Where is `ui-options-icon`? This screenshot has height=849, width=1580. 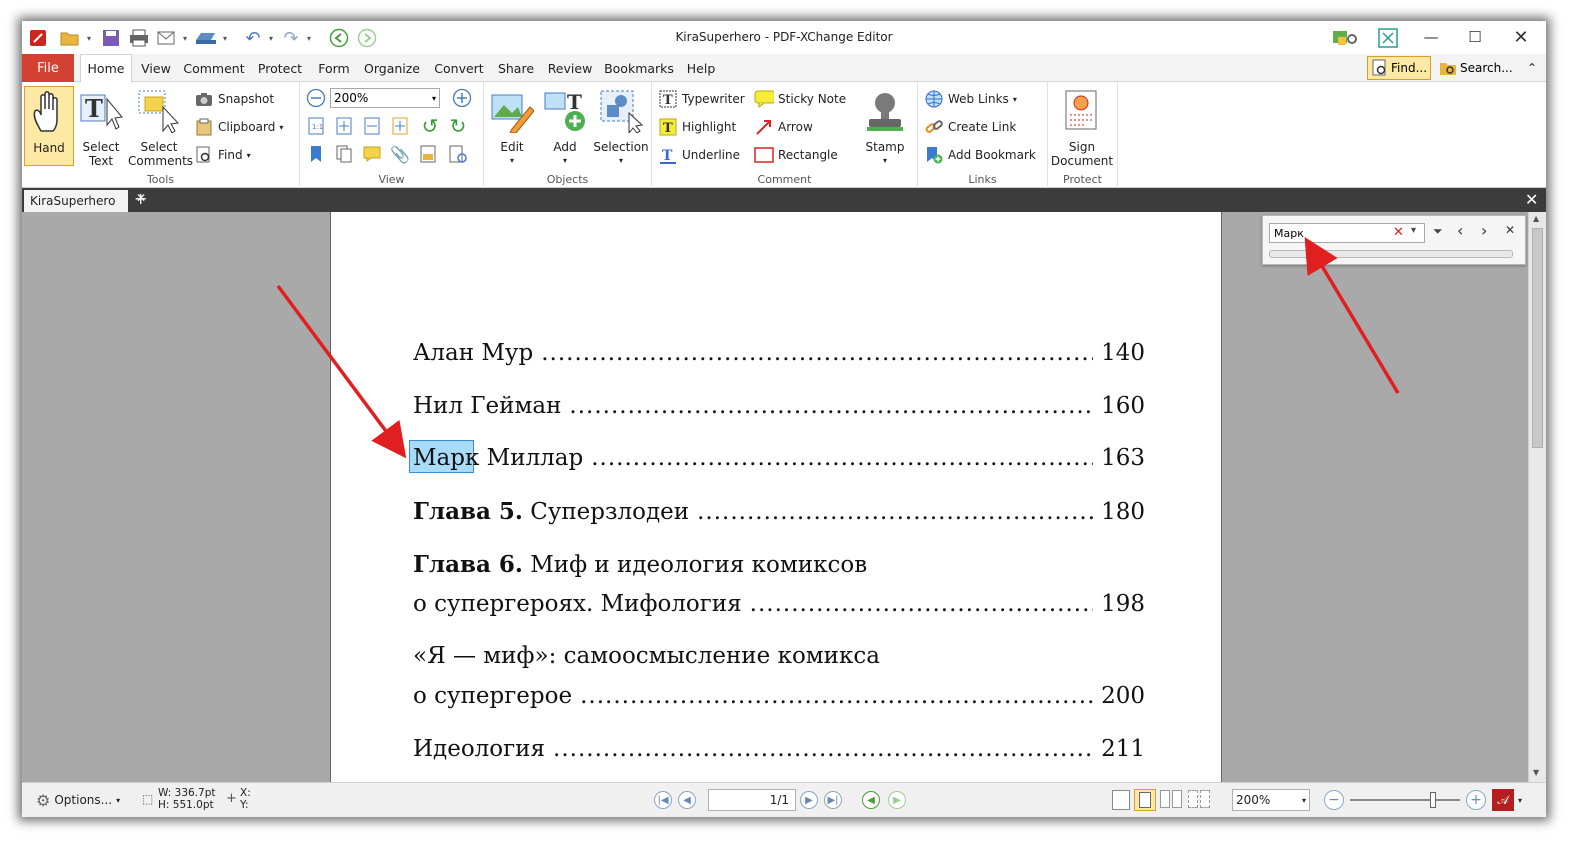 ui-options-icon is located at coordinates (1345, 38).